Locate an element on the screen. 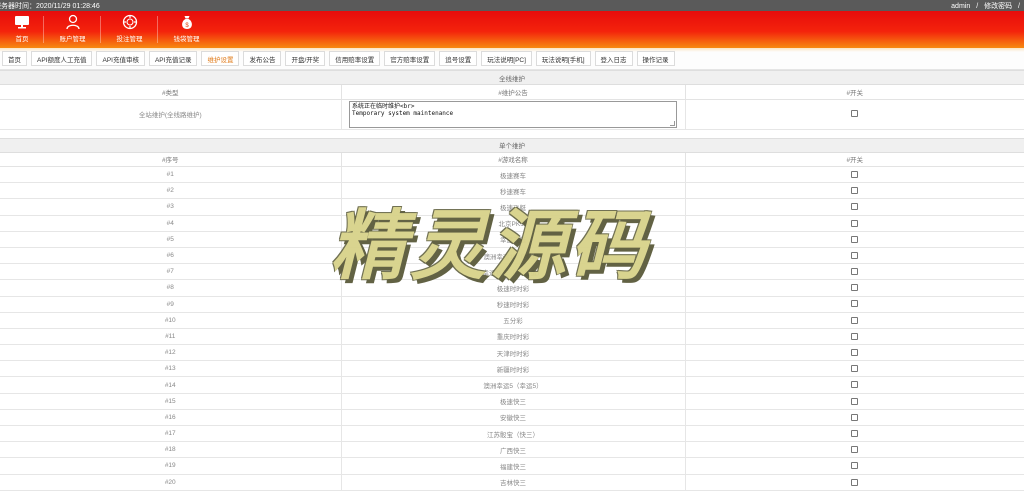  tab-item: 信用赔率设置 is located at coordinates (355, 58).